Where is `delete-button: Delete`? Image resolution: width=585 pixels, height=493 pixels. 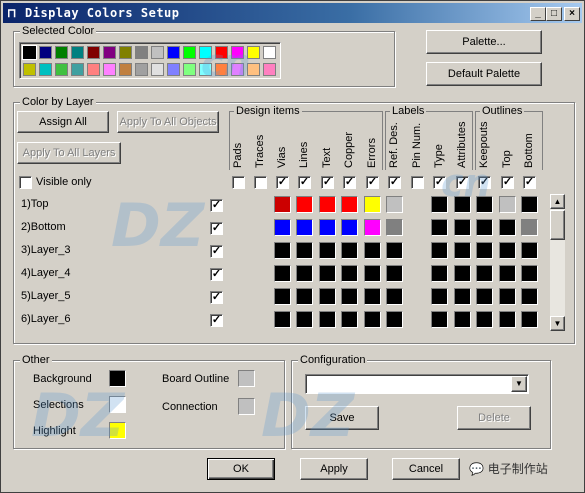 delete-button: Delete is located at coordinates (494, 418).